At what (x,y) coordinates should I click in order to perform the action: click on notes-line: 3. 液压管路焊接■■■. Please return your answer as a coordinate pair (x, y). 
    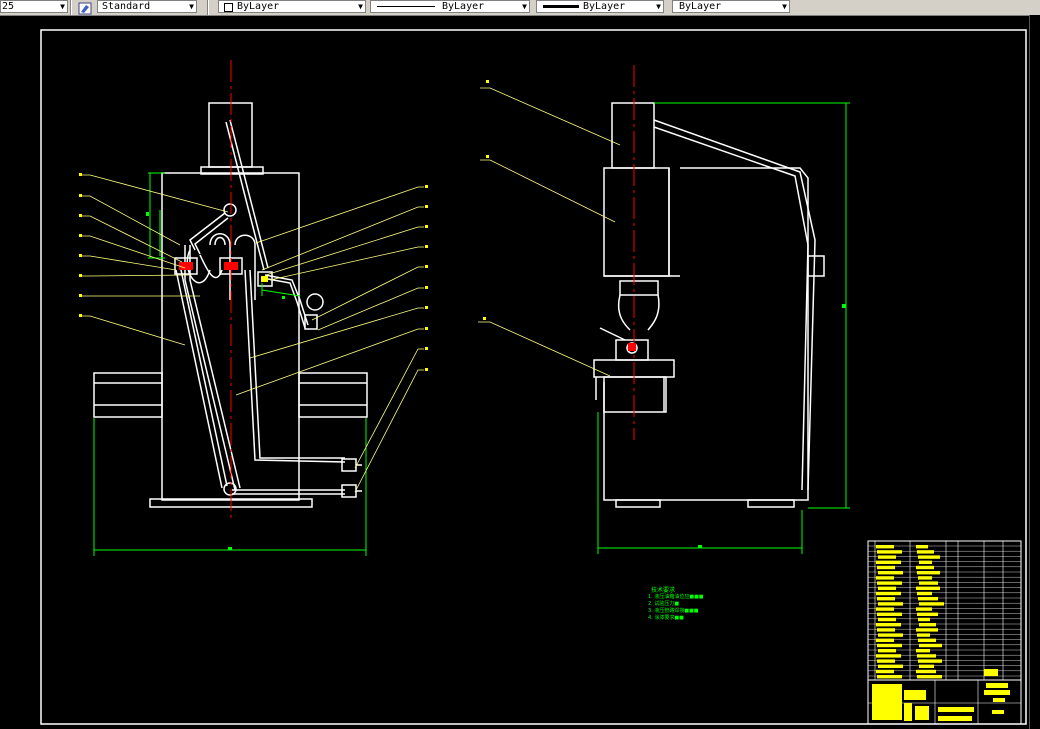
    Looking at the image, I should click on (673, 611).